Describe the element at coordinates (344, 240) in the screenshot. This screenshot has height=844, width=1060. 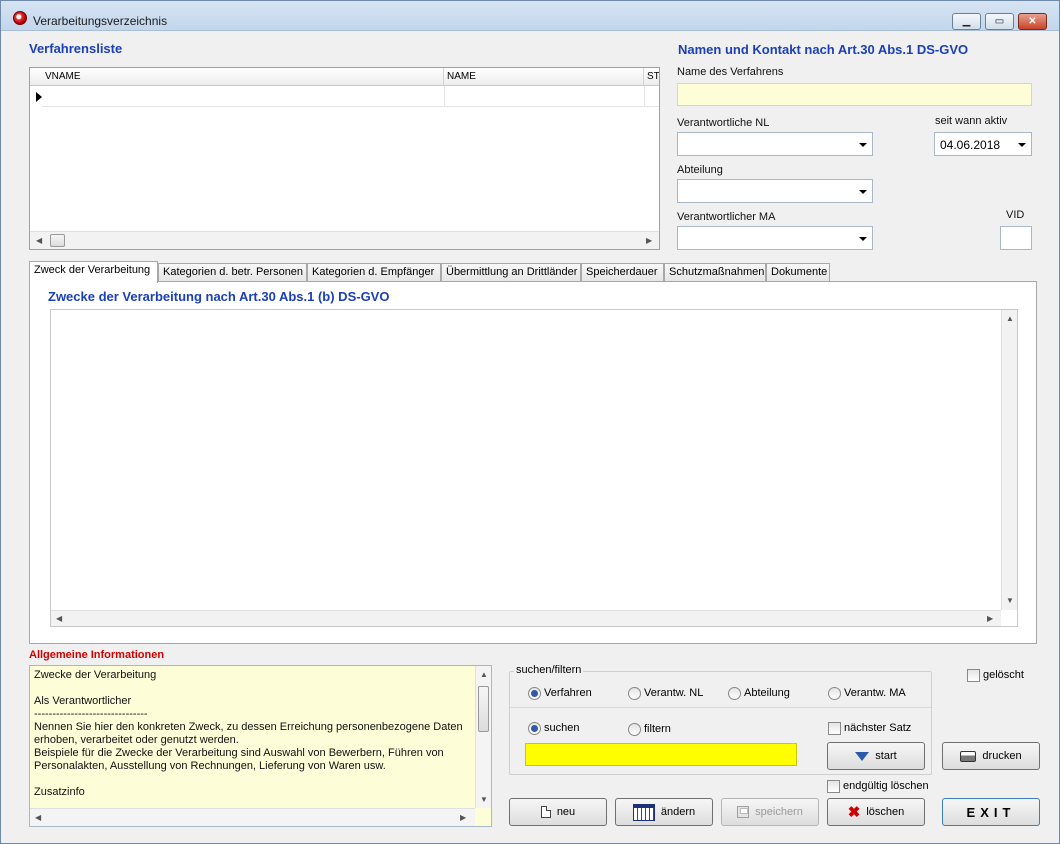
I see `grid-horizontal-scrollbar: ◀ ▶` at that location.